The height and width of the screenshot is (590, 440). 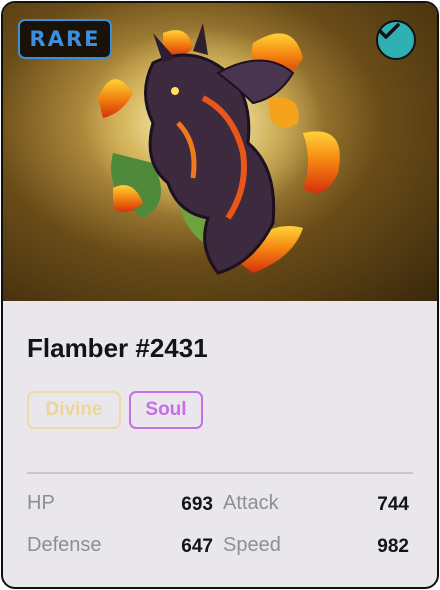 I want to click on rarity-badge: RARE, so click(x=65, y=39).